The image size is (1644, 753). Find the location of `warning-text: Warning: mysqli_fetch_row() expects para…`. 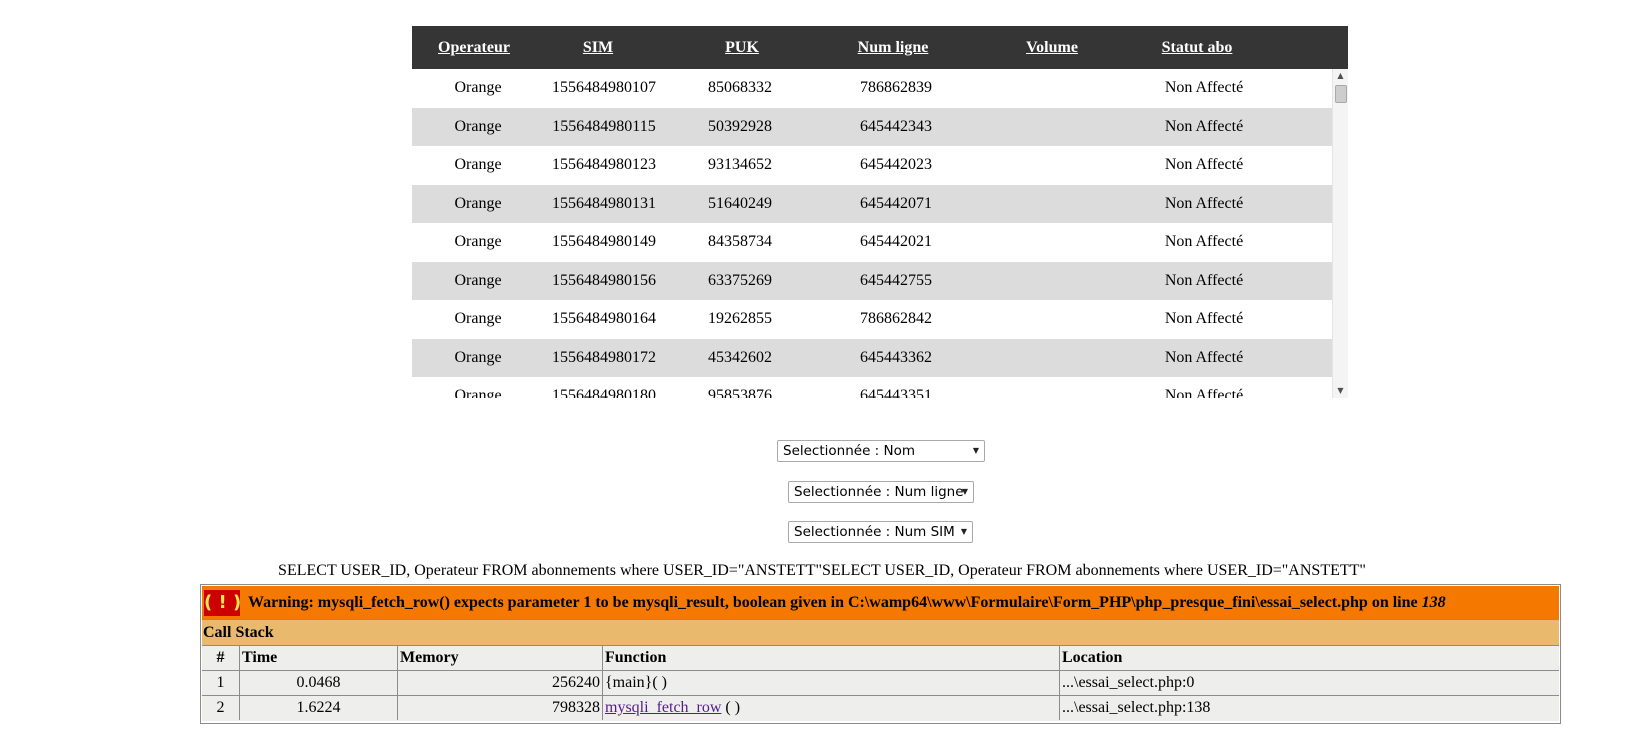

warning-text: Warning: mysqli_fetch_row() expects para… is located at coordinates (835, 602).